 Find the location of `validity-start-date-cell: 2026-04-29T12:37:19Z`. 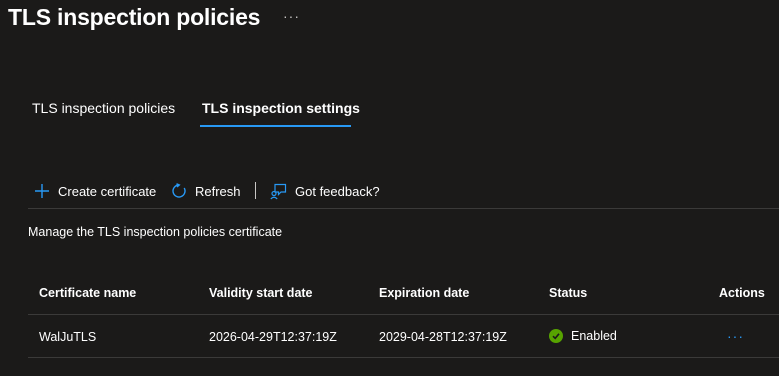

validity-start-date-cell: 2026-04-29T12:37:19Z is located at coordinates (273, 337).